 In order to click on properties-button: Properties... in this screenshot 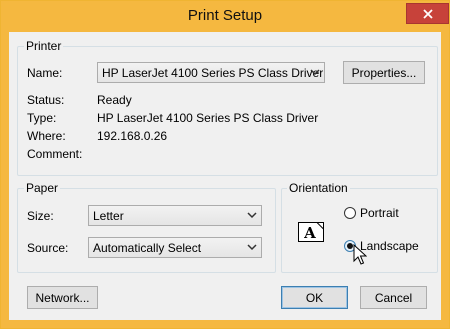, I will do `click(384, 72)`.